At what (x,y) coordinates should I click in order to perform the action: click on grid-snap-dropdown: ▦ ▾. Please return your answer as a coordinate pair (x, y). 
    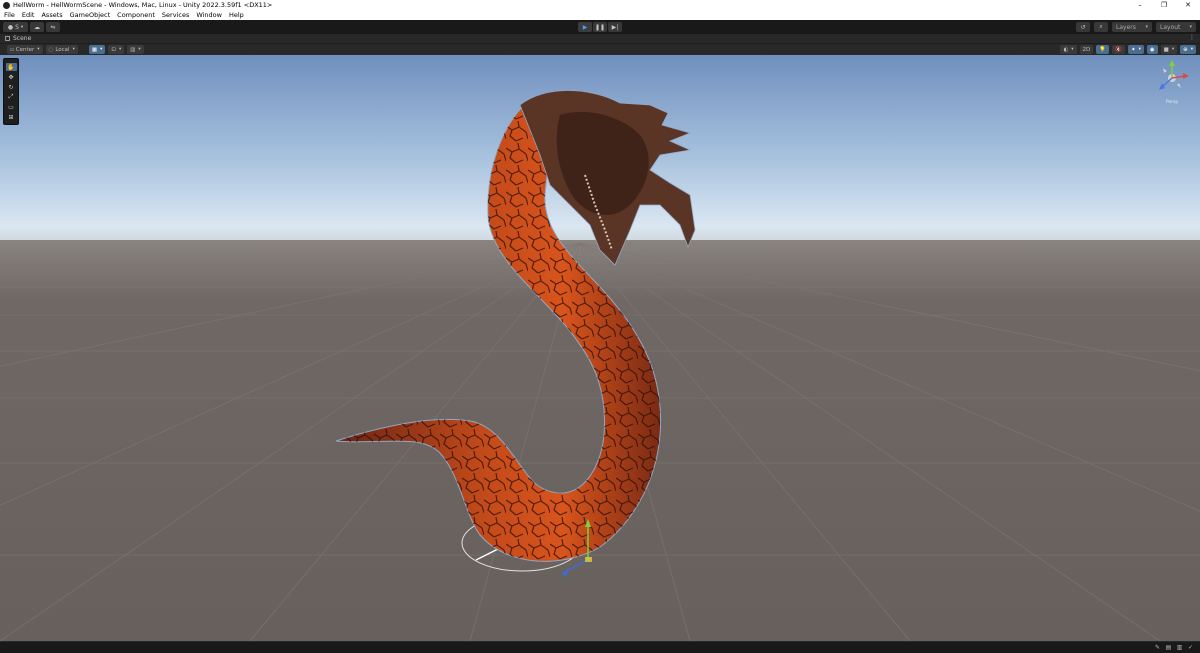
    Looking at the image, I should click on (97, 49).